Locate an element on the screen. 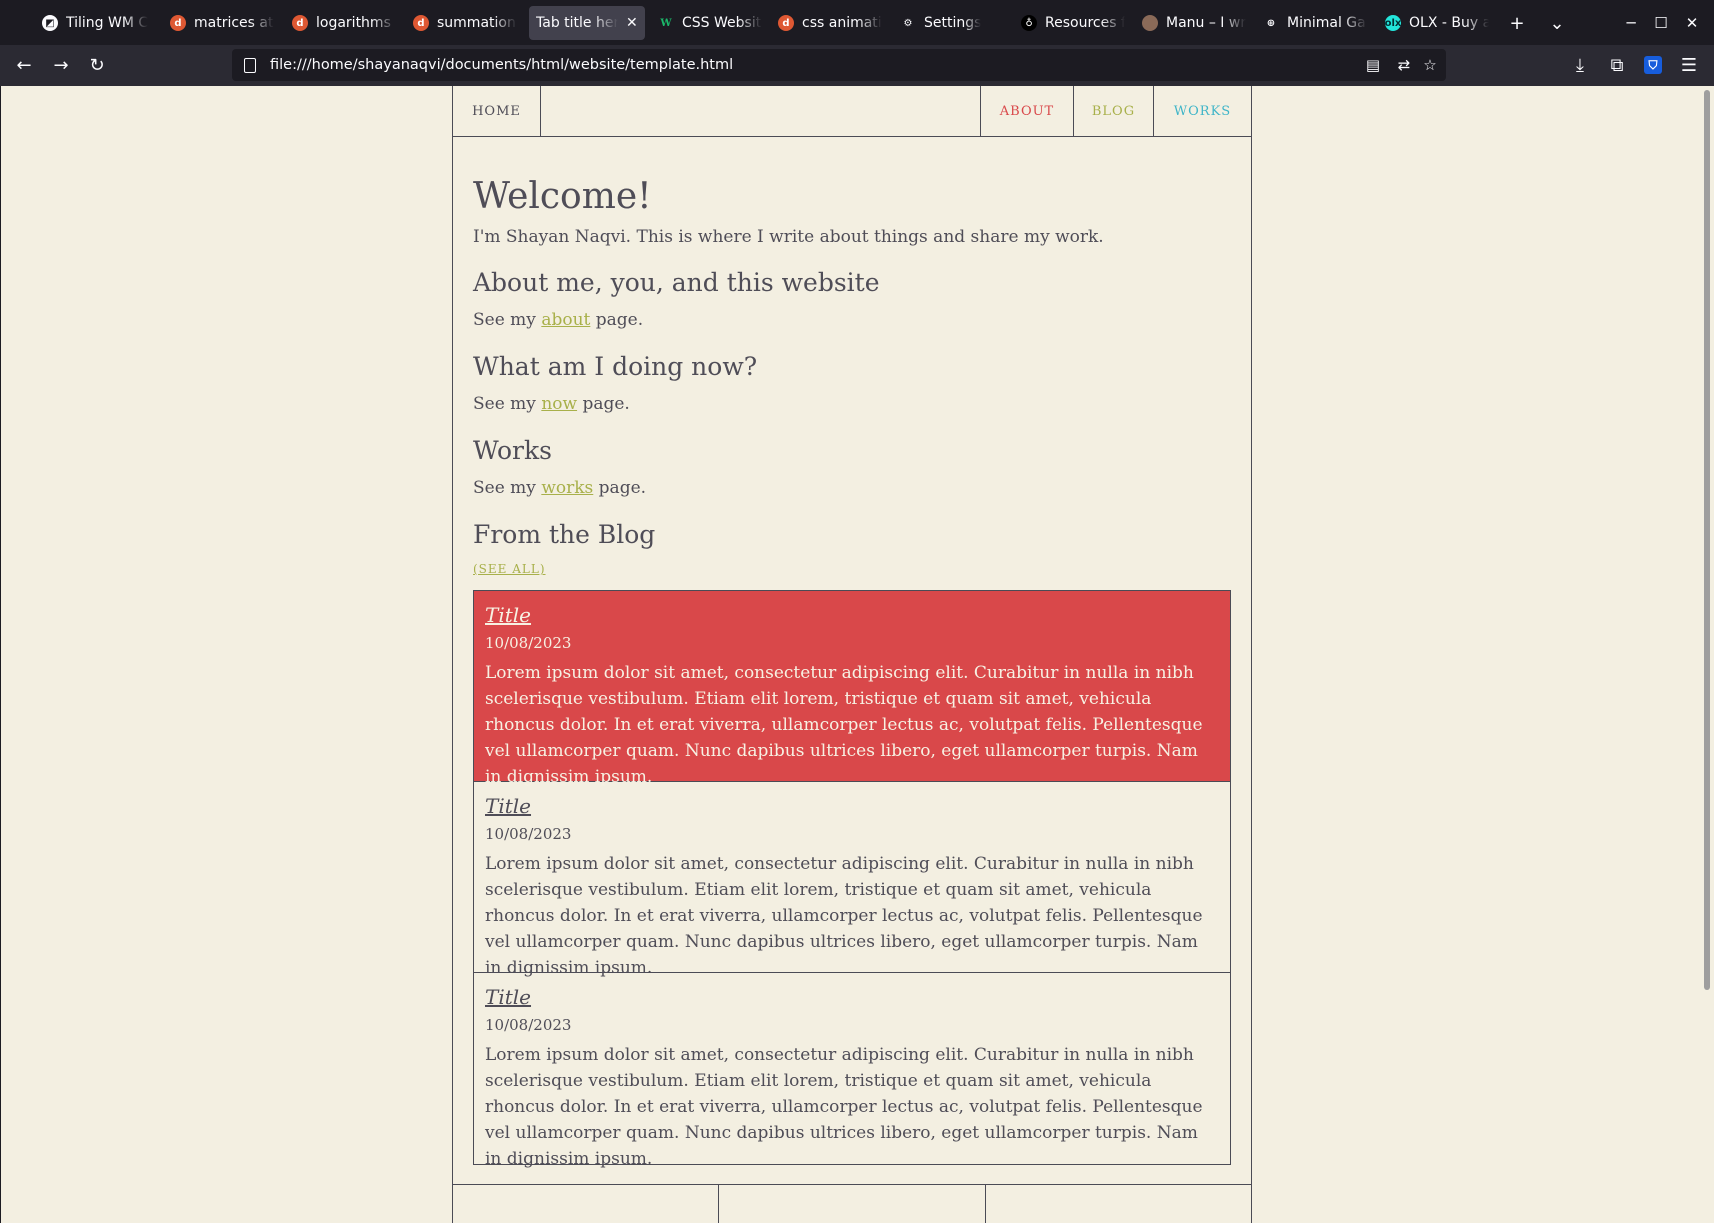 This screenshot has width=1714, height=1223. blog-heading: From the Blog is located at coordinates (564, 534).